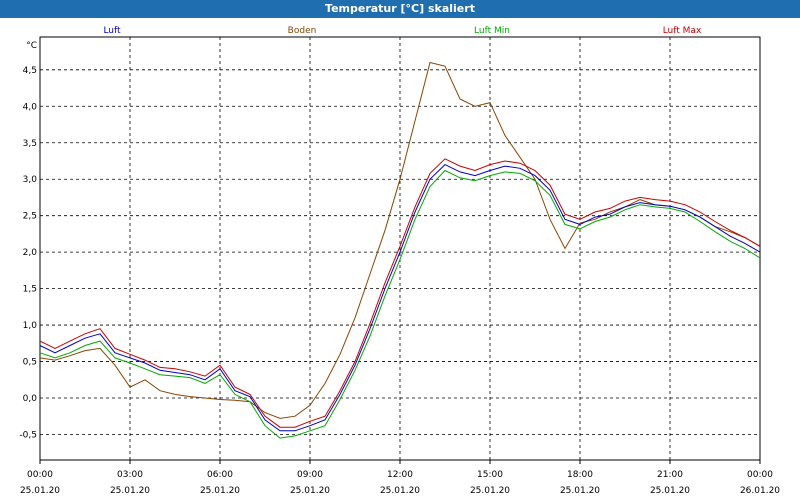  What do you see at coordinates (670, 475) in the screenshot?
I see `x-tick-time: 21:00` at bounding box center [670, 475].